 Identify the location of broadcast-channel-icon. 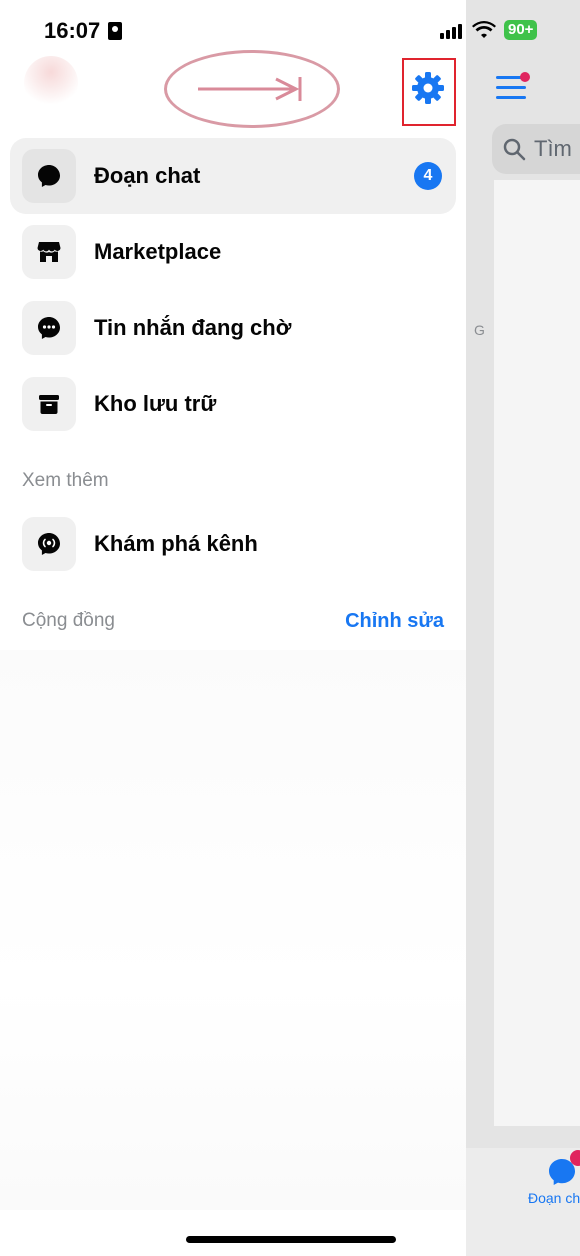
(49, 544).